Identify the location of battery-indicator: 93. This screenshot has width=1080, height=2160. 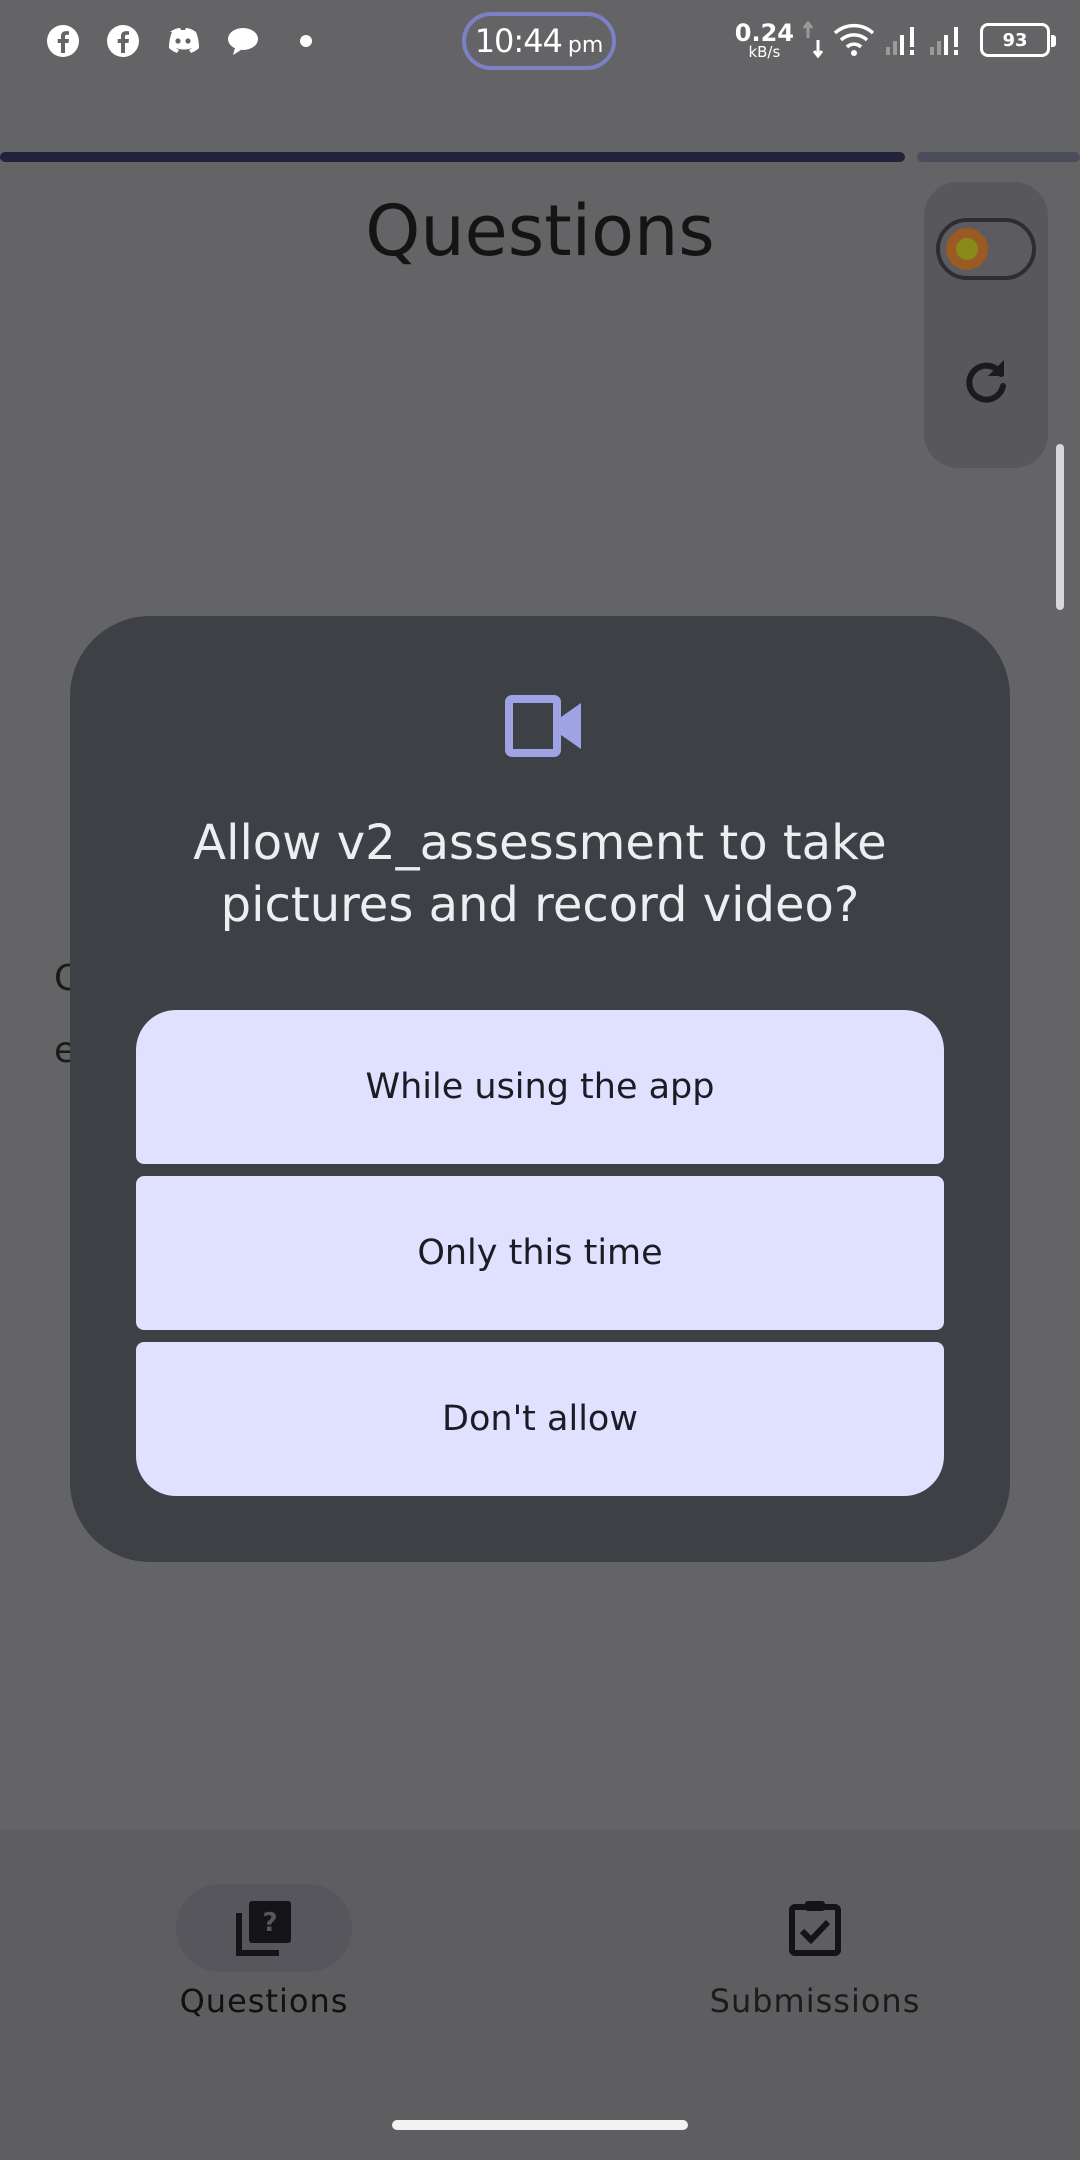
(1018, 40).